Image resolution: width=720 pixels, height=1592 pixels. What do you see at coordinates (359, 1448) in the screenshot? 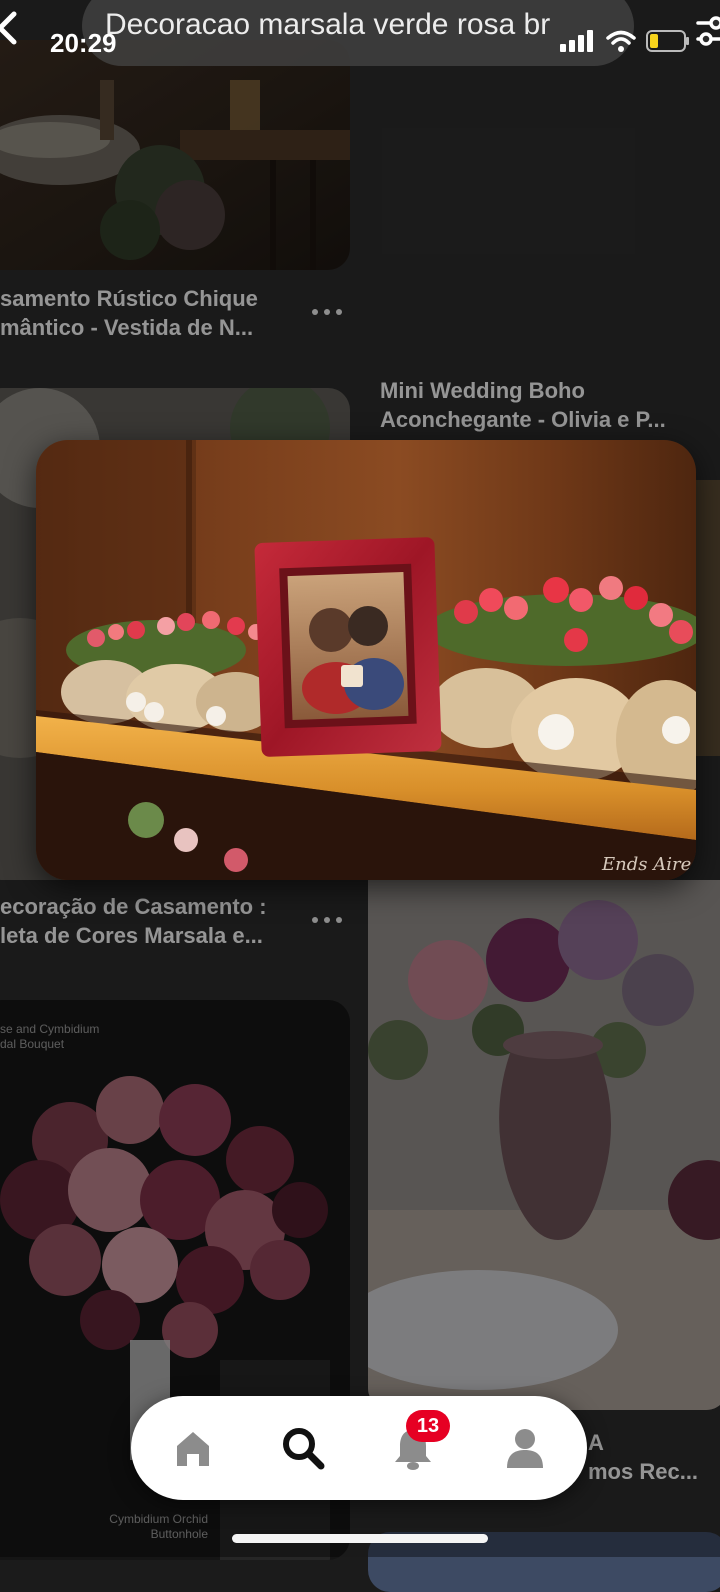
I see `bottom-navigation-bar` at bounding box center [359, 1448].